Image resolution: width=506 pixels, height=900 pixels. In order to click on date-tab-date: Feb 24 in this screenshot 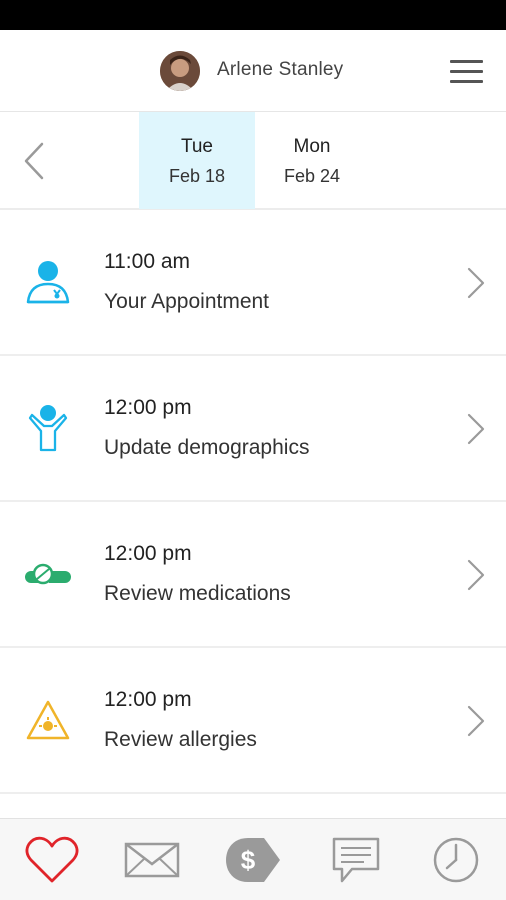, I will do `click(312, 176)`.